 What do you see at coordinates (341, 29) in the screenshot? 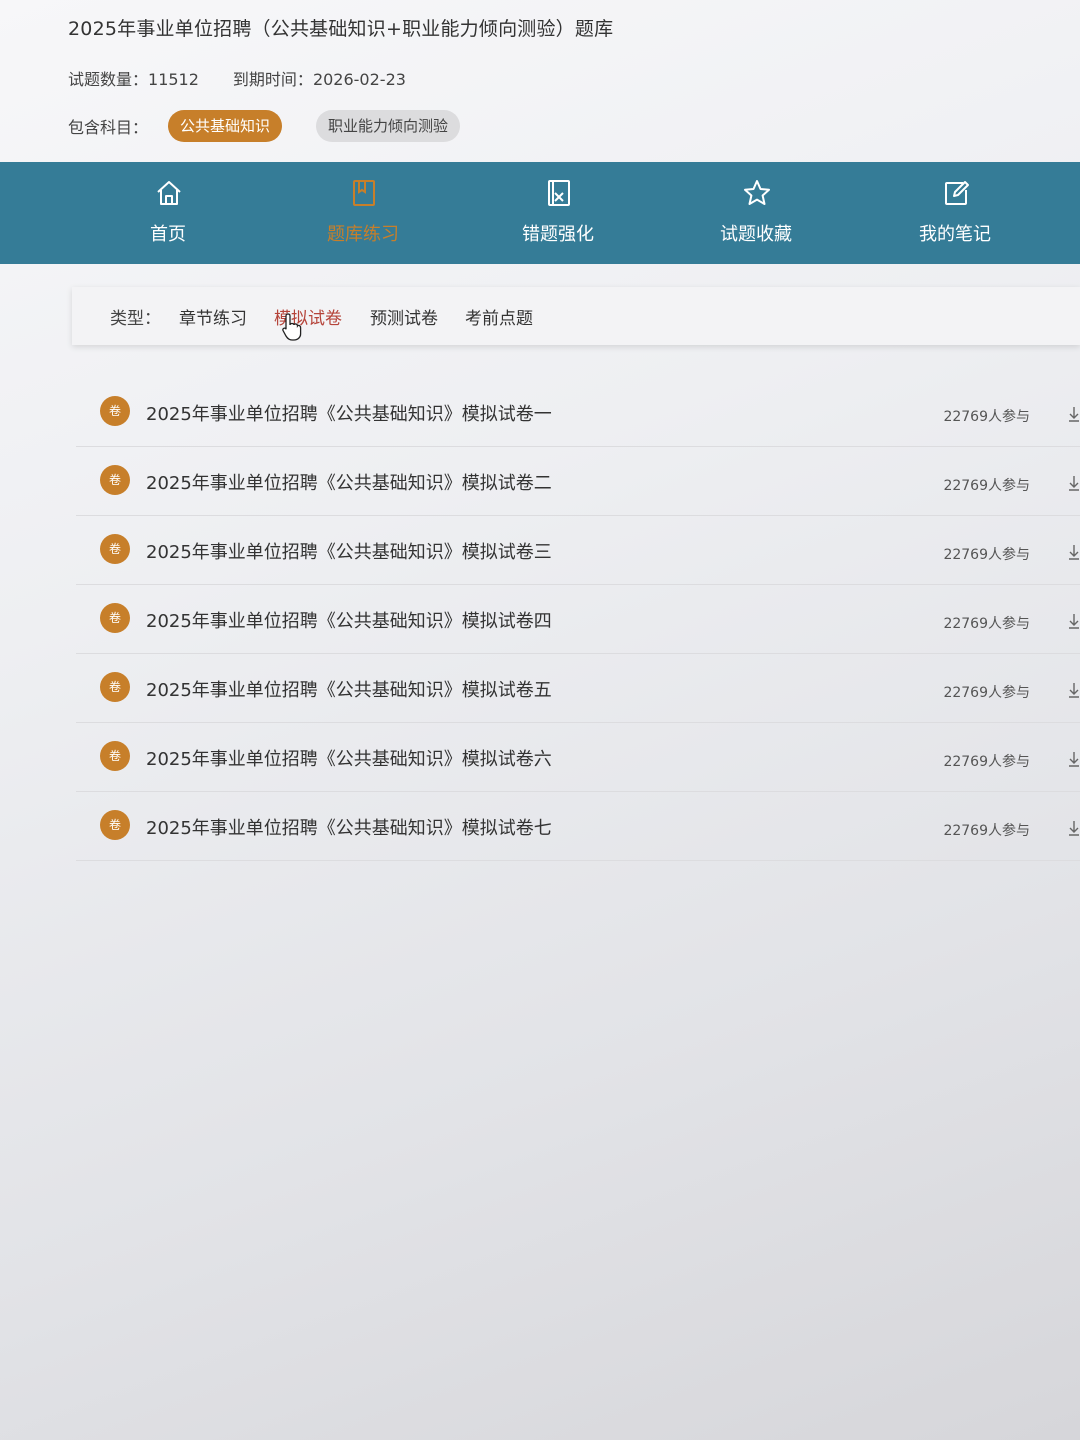
I see `page-title: 2025年事业单位招聘（公共基础知识+职业能力倾向测验）题库` at bounding box center [341, 29].